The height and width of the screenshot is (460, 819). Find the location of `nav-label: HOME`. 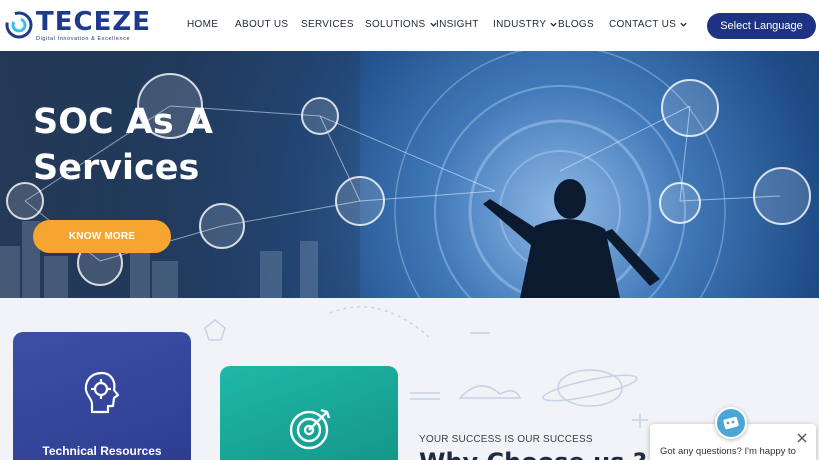

nav-label: HOME is located at coordinates (203, 24).